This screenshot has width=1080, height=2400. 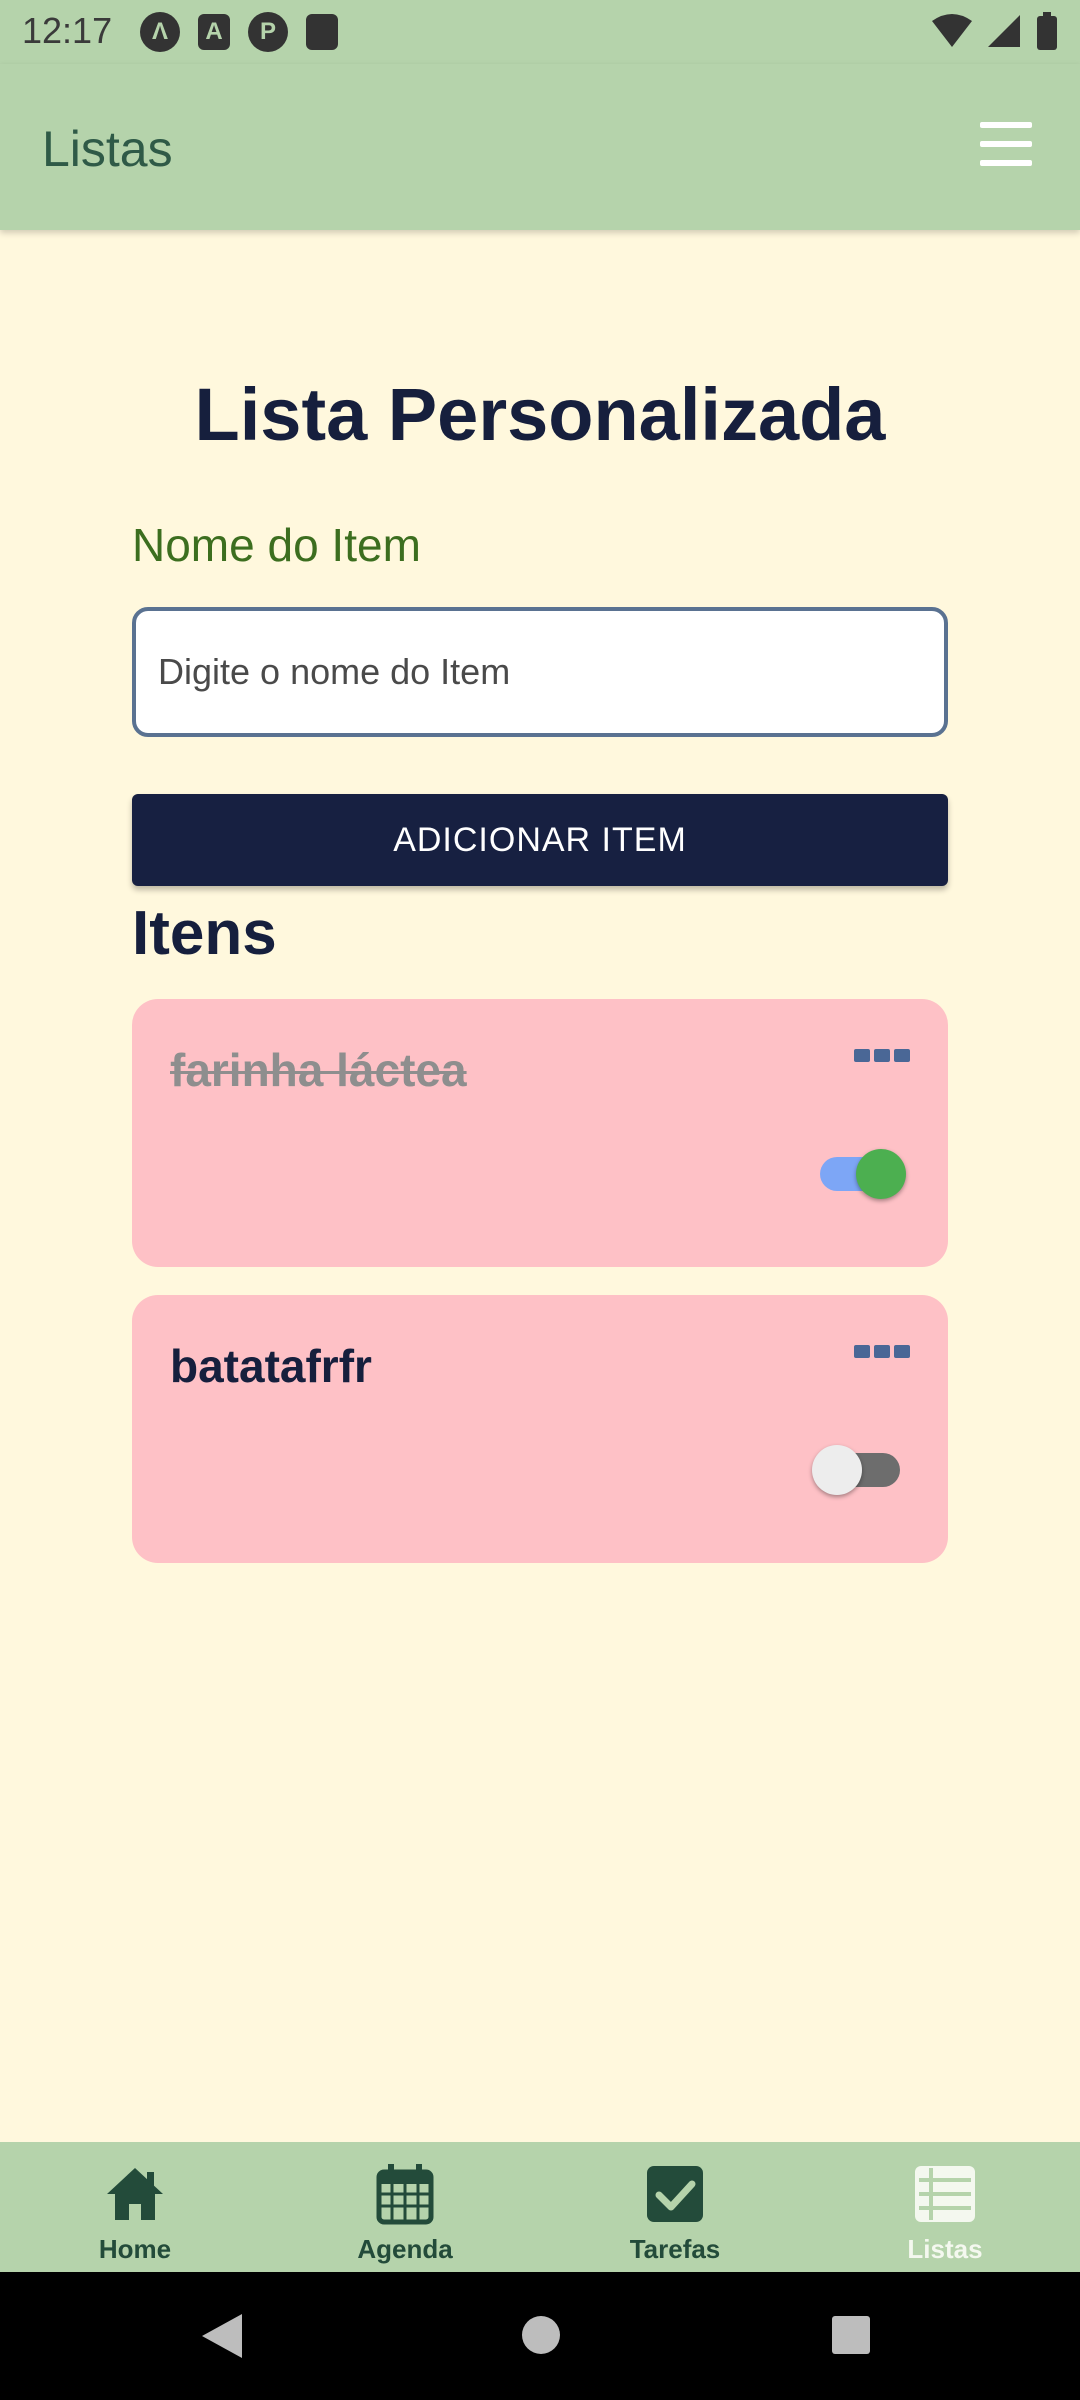 What do you see at coordinates (322, 32) in the screenshot?
I see `sd-card-icon` at bounding box center [322, 32].